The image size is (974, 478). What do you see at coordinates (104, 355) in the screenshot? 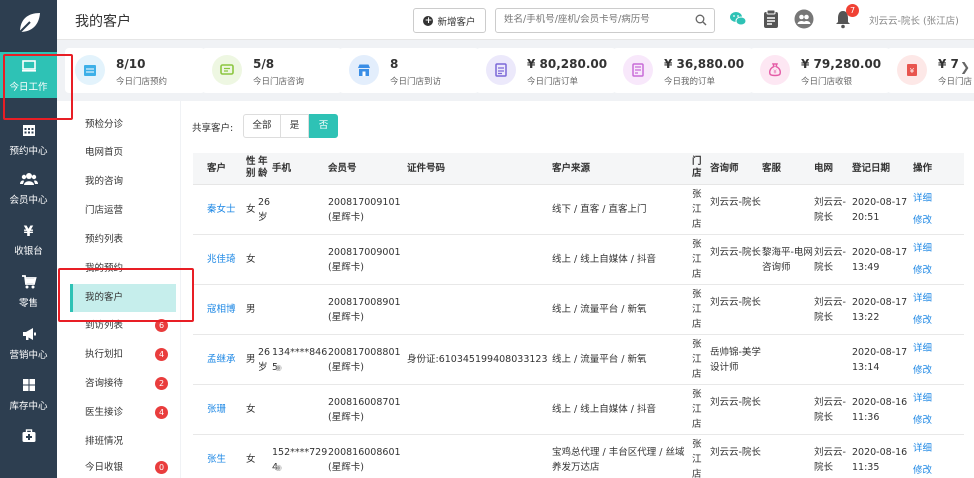
I see `submenu-item: 执行划扣` at bounding box center [104, 355].